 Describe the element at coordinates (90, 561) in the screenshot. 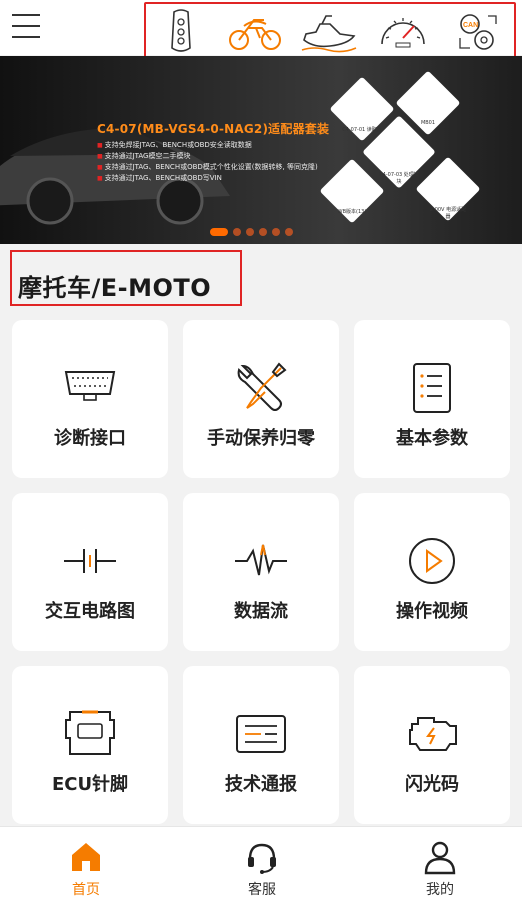

I see `circuit-icon` at that location.